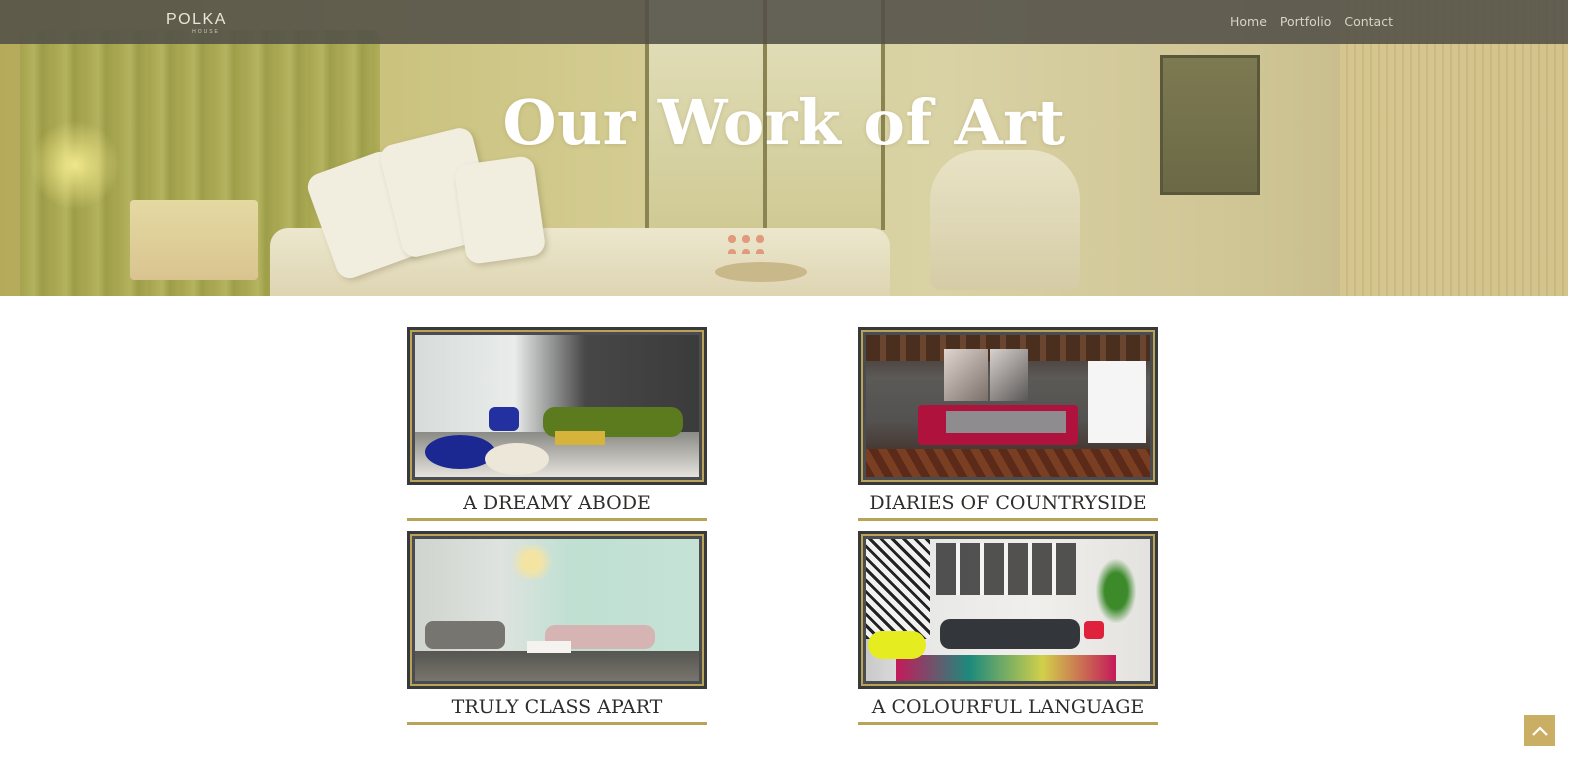 The height and width of the screenshot is (766, 1585). What do you see at coordinates (500, 210) in the screenshot?
I see `hero-pillow` at bounding box center [500, 210].